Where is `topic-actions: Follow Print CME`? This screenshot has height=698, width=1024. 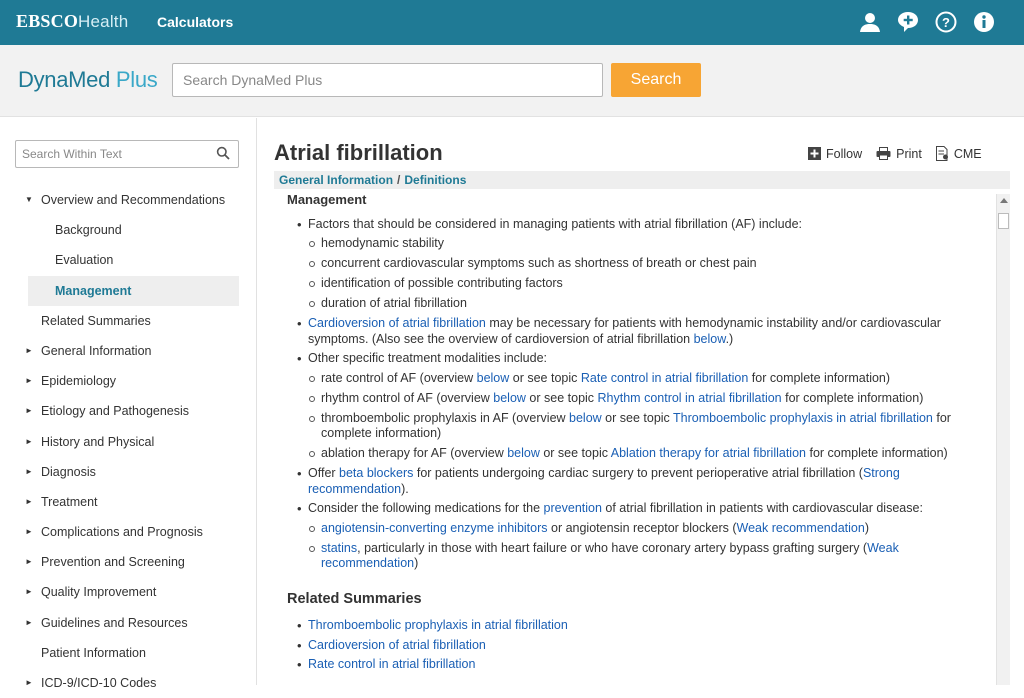
topic-actions: Follow Print CME is located at coordinates (895, 153).